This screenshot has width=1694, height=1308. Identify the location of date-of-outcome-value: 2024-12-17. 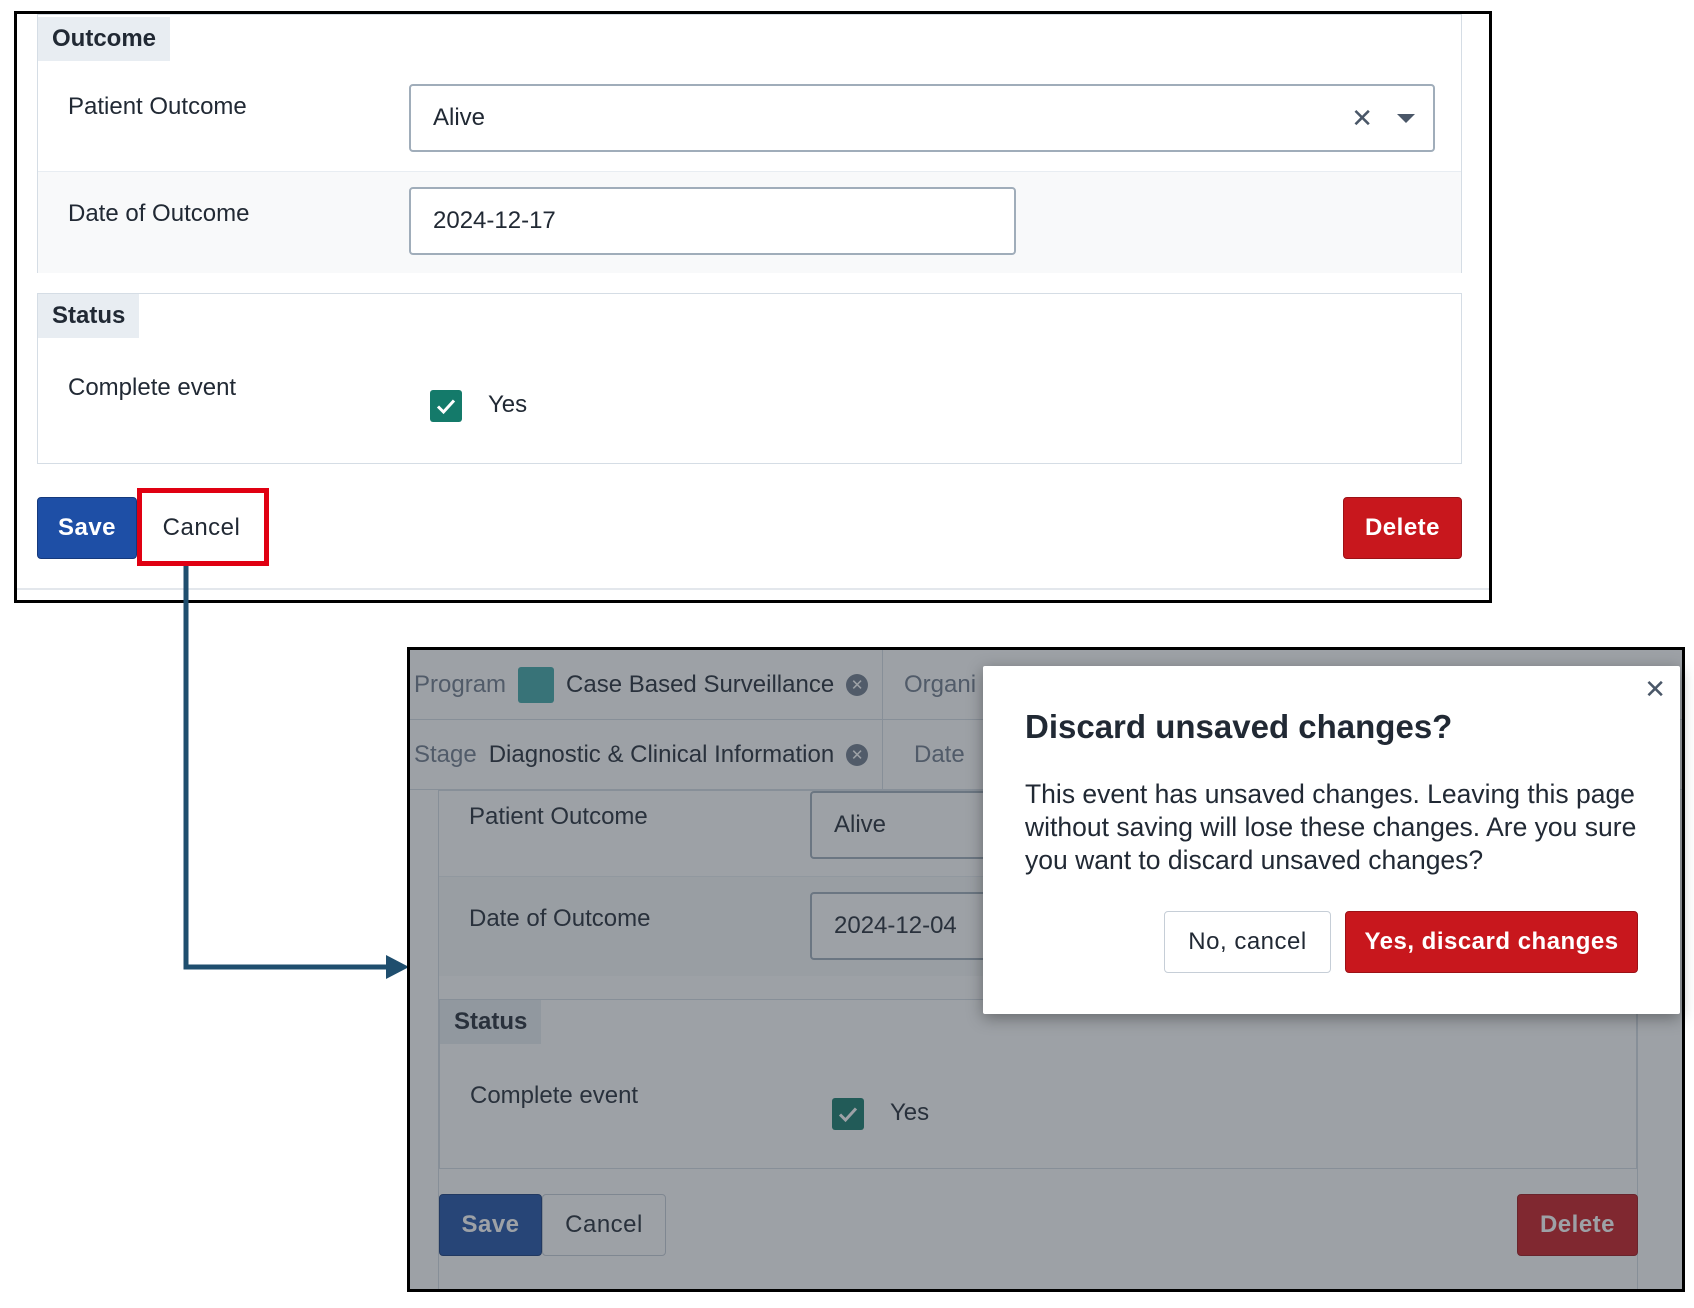
(494, 220).